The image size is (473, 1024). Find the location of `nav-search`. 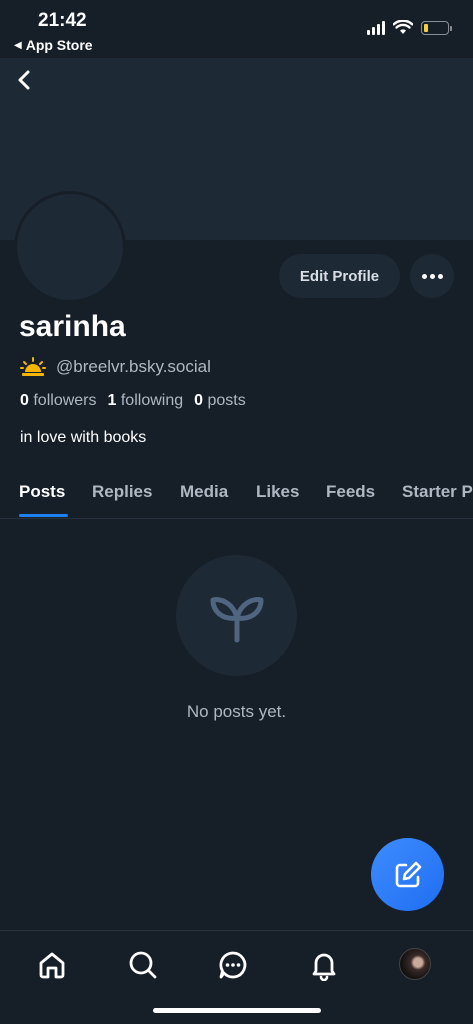

nav-search is located at coordinates (143, 965).